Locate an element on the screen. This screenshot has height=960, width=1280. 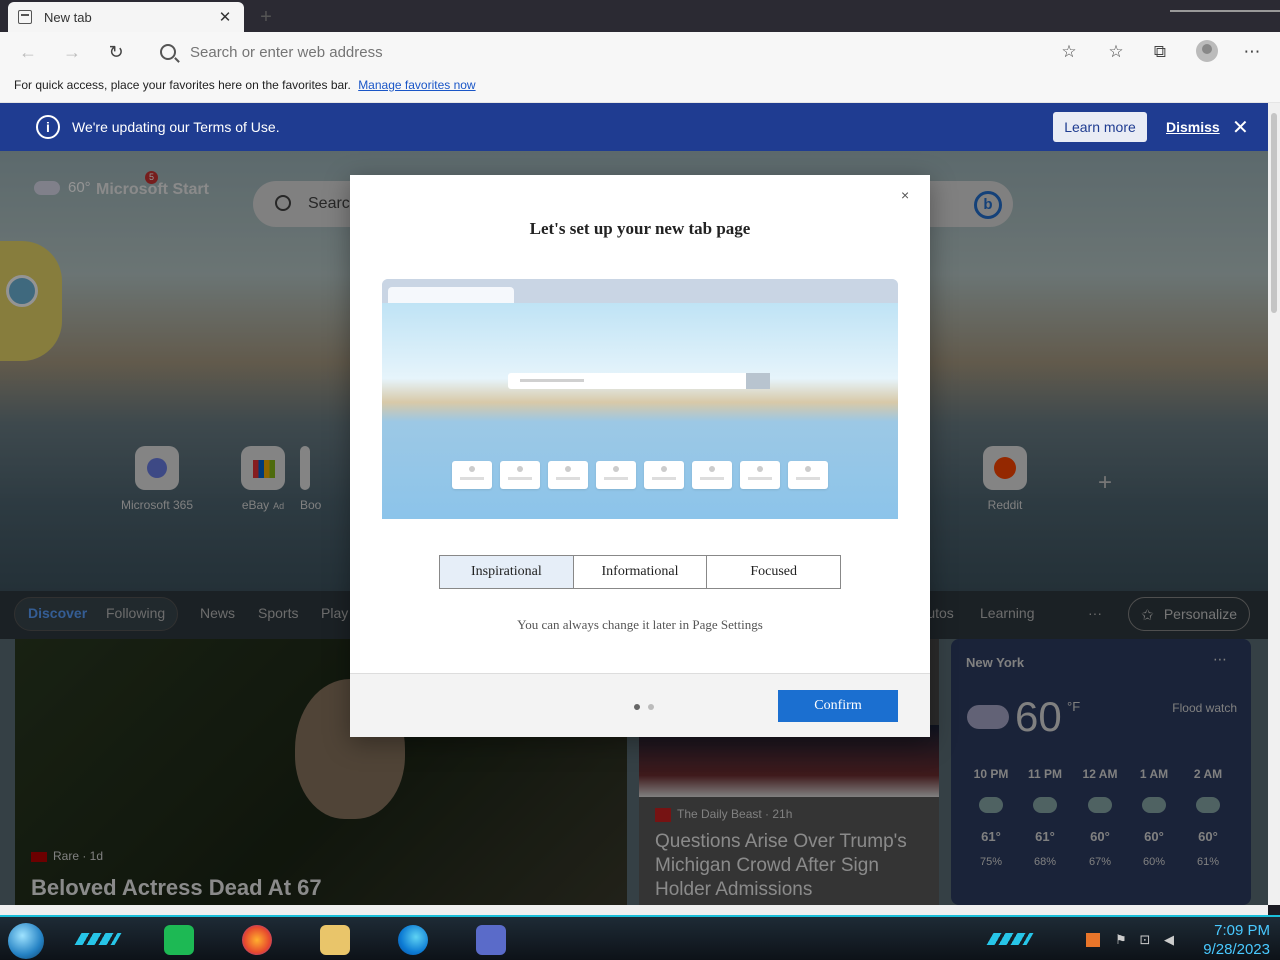
new-tab-page-icon is located at coordinates (25, 17).